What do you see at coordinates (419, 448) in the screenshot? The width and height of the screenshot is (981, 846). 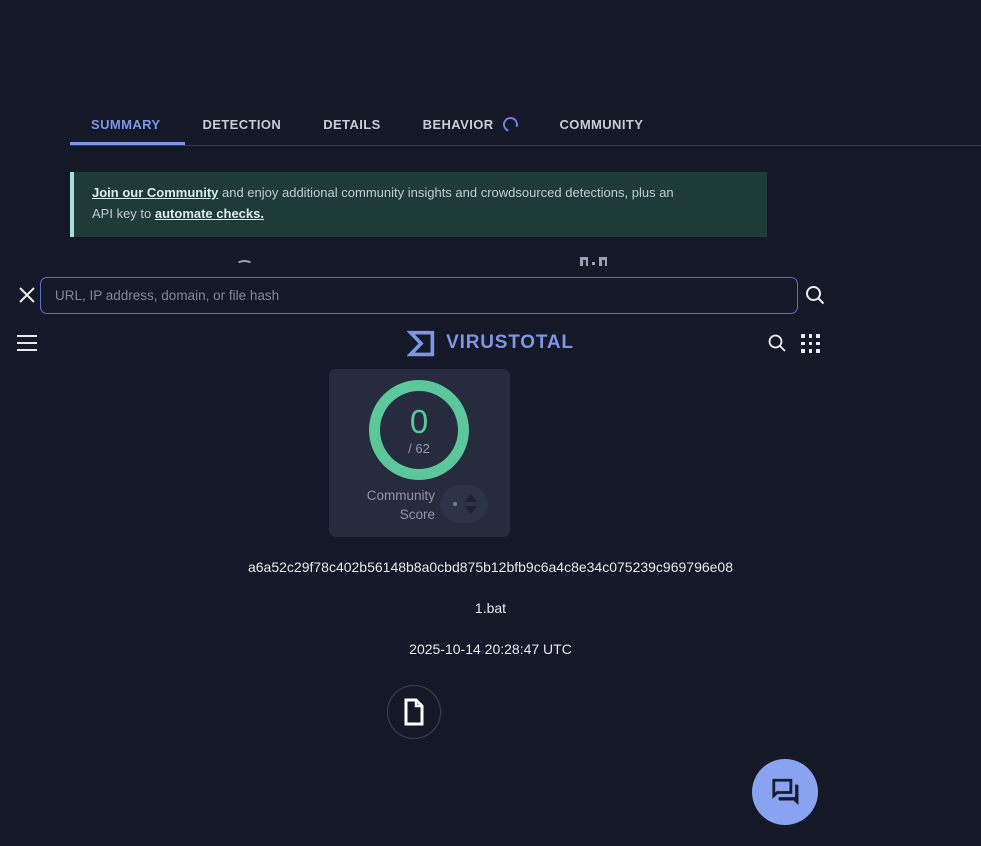 I see `detections-total: / 62` at bounding box center [419, 448].